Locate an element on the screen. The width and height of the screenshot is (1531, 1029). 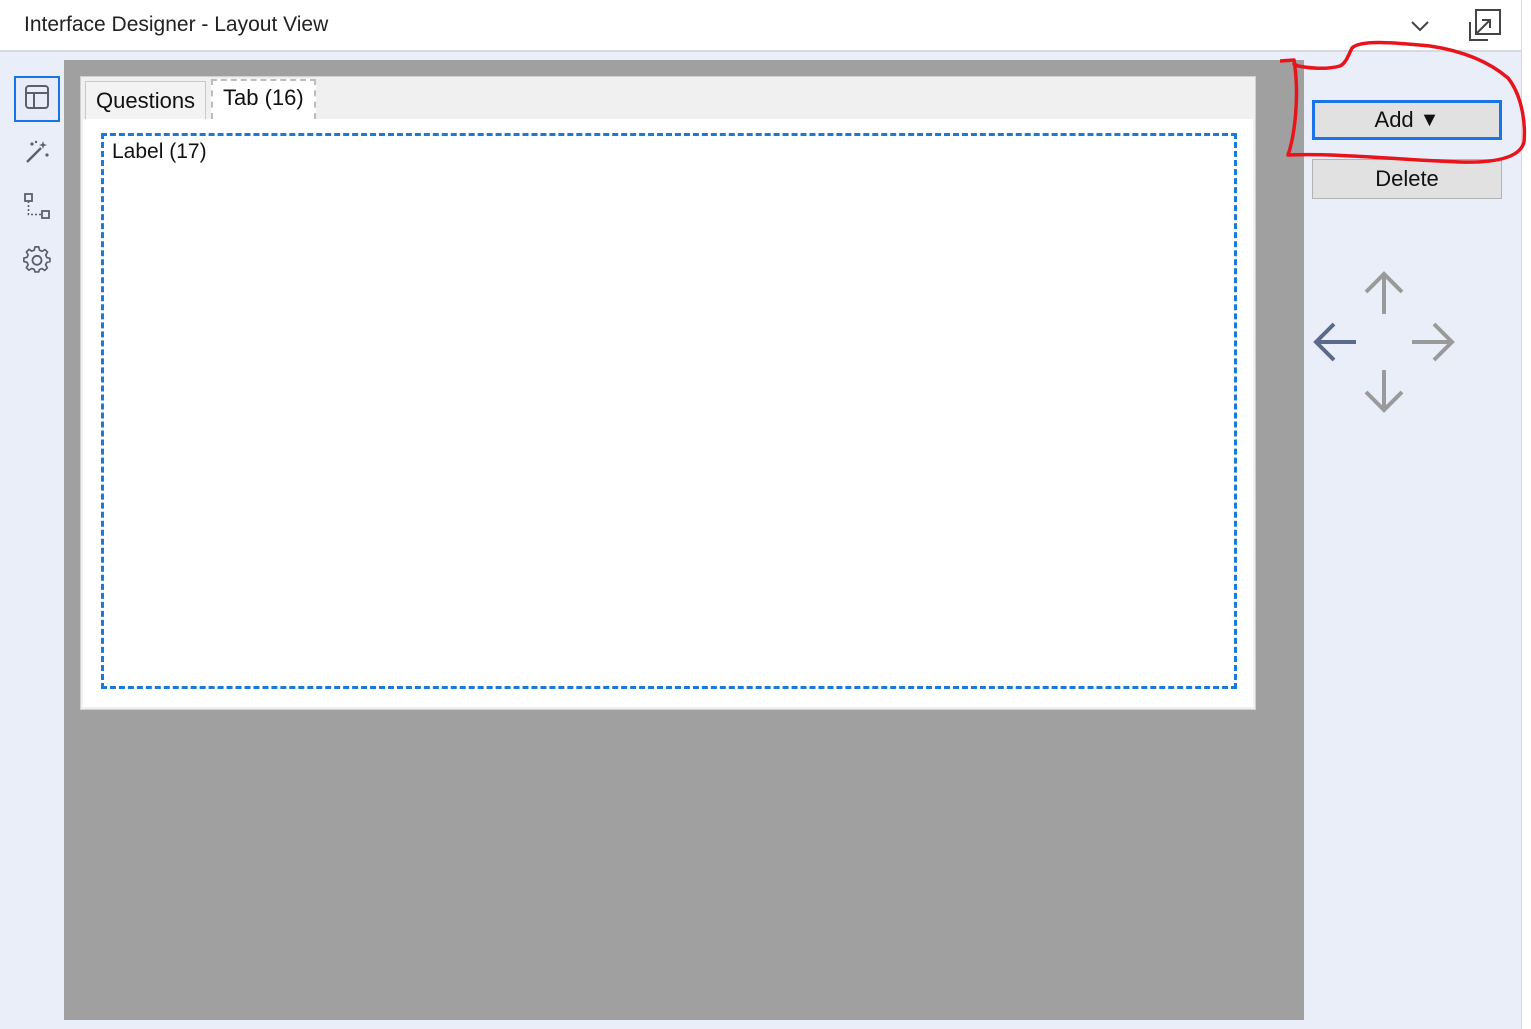
arrow-up-icon is located at coordinates (1384, 294).